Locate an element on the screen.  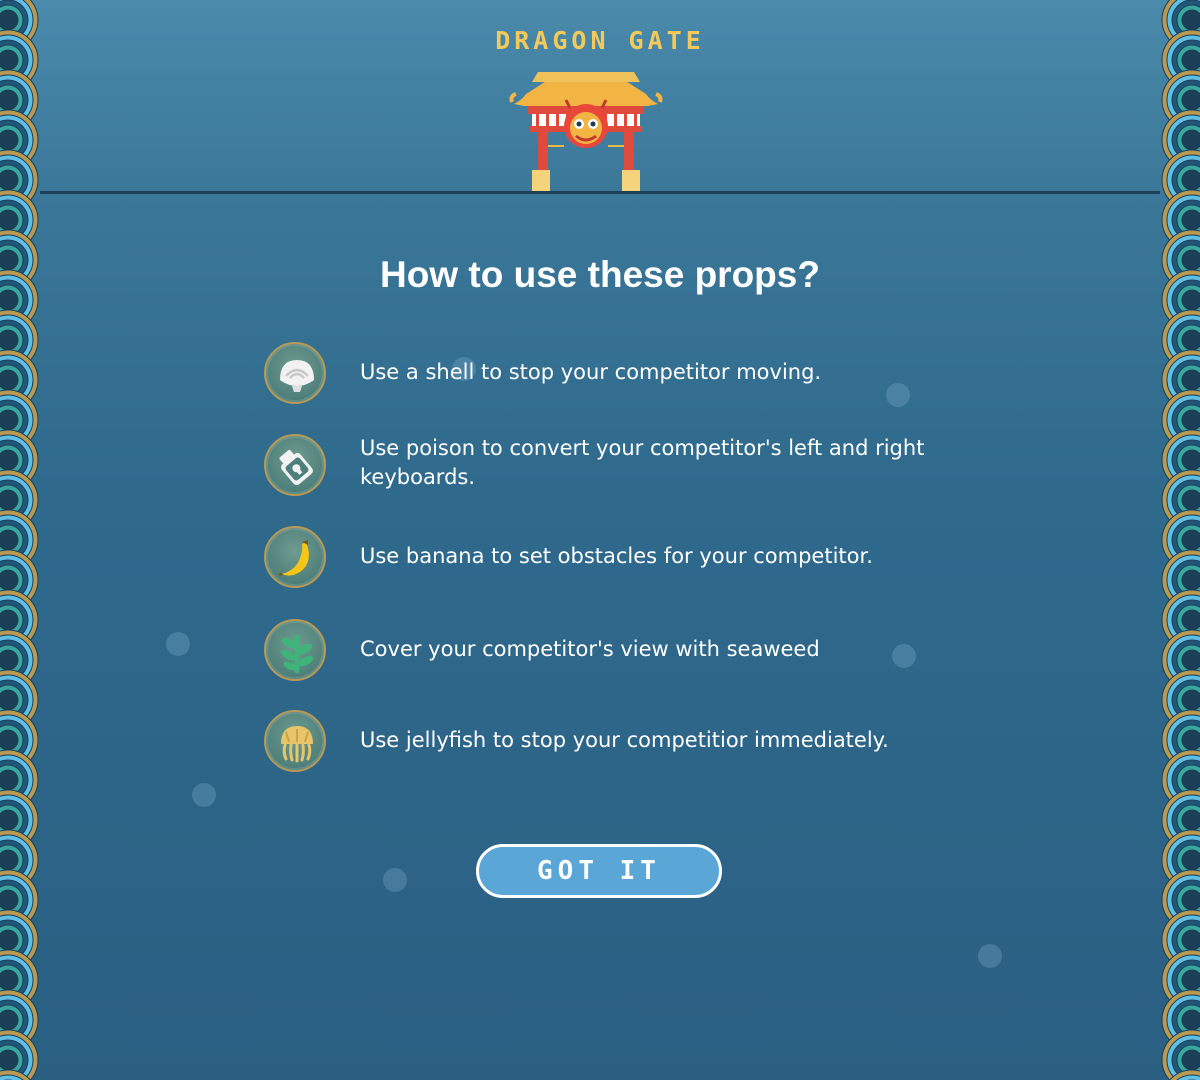
banana-icon is located at coordinates (295, 557).